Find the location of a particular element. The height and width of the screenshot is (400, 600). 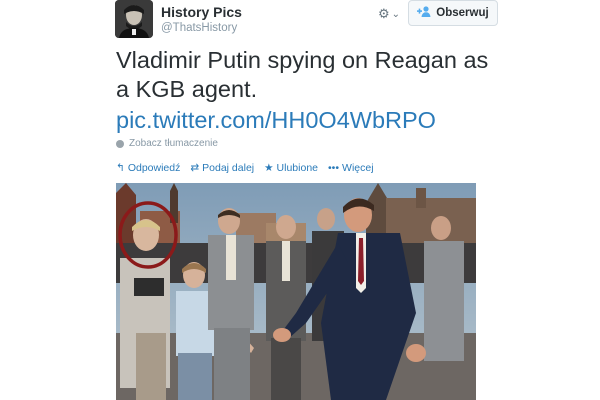

more-label: Więcej is located at coordinates (358, 168).